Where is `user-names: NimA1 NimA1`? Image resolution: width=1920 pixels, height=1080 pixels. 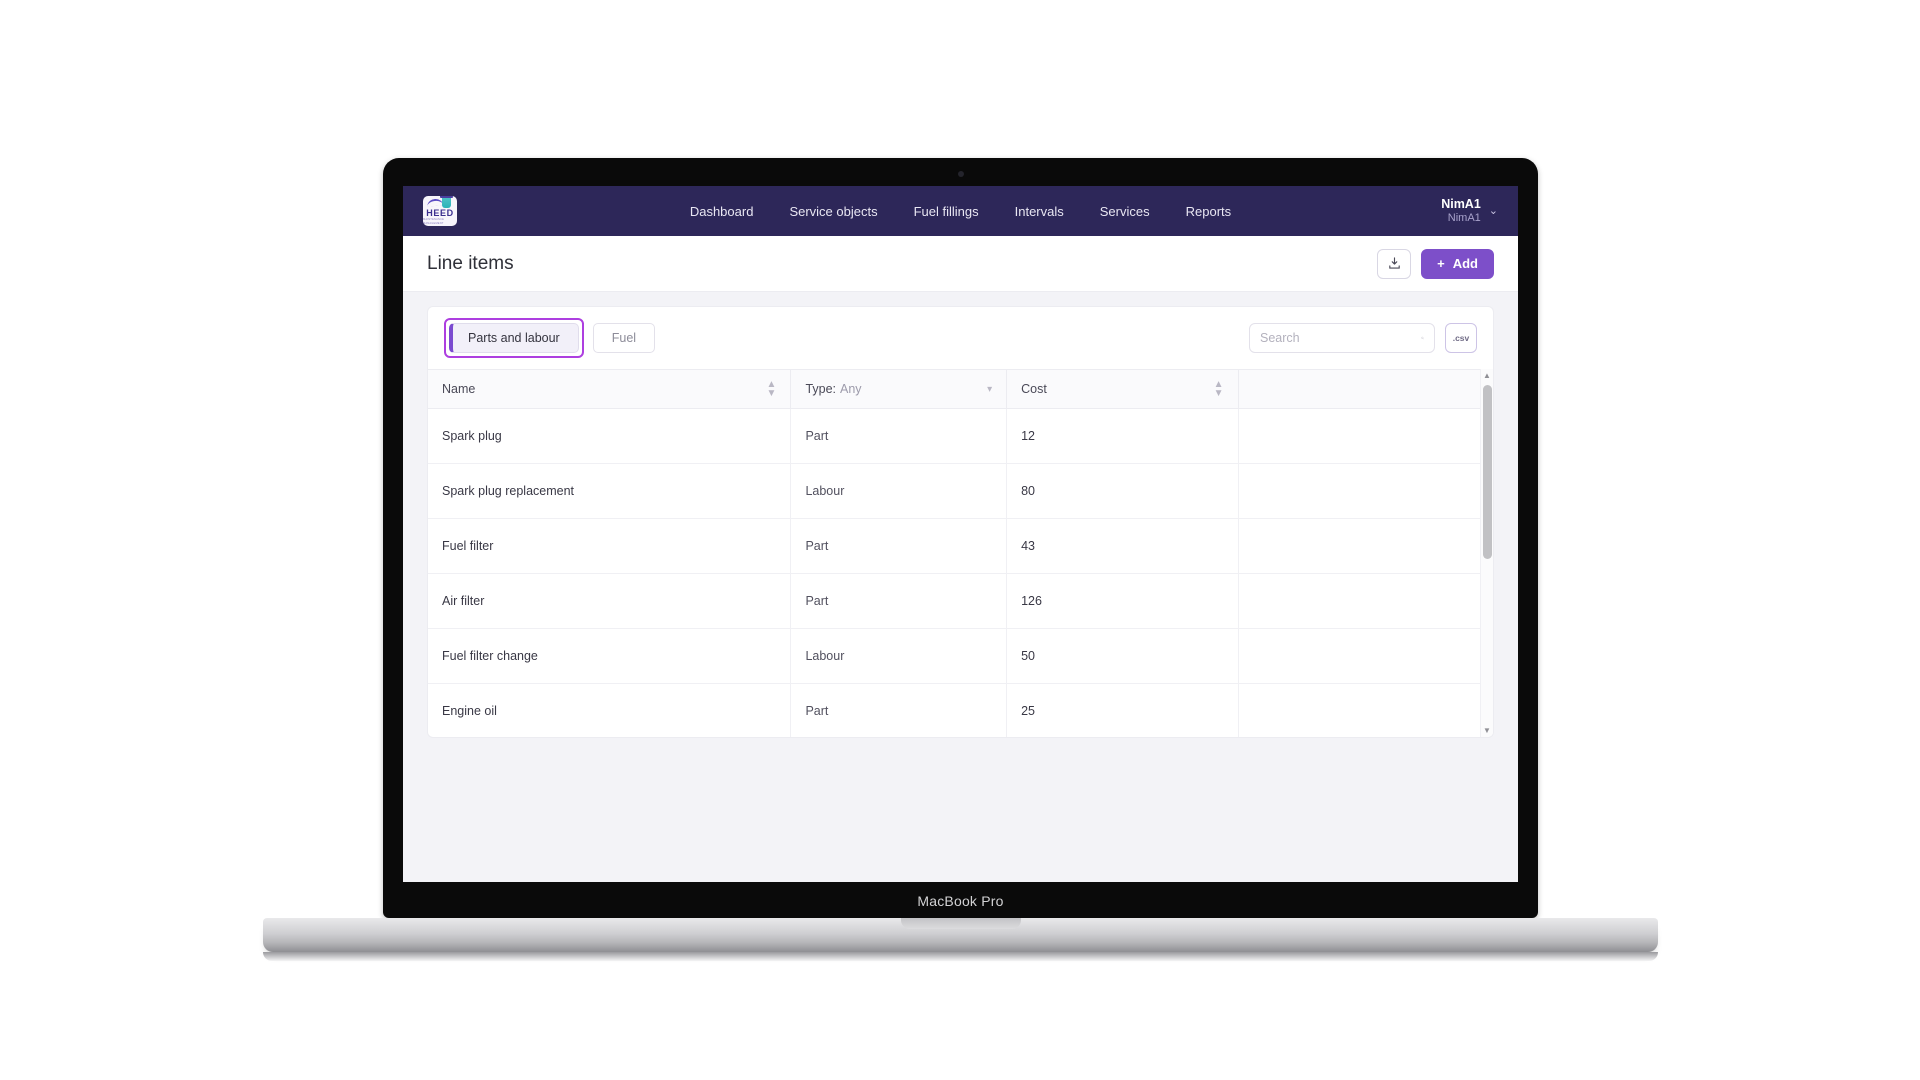
user-names: NimA1 NimA1 is located at coordinates (1461, 210).